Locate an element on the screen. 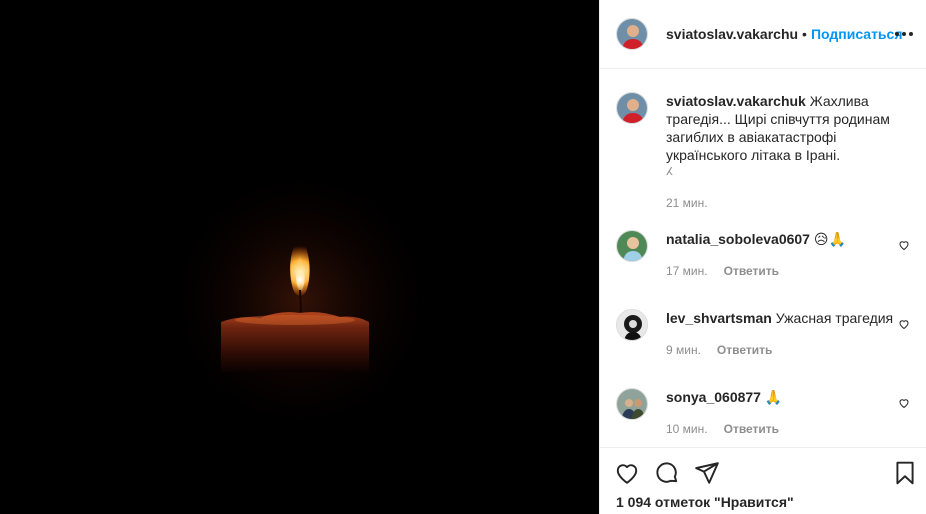 Image resolution: width=926 pixels, height=514 pixels. comment-username: lev_shvartsman is located at coordinates (719, 318).